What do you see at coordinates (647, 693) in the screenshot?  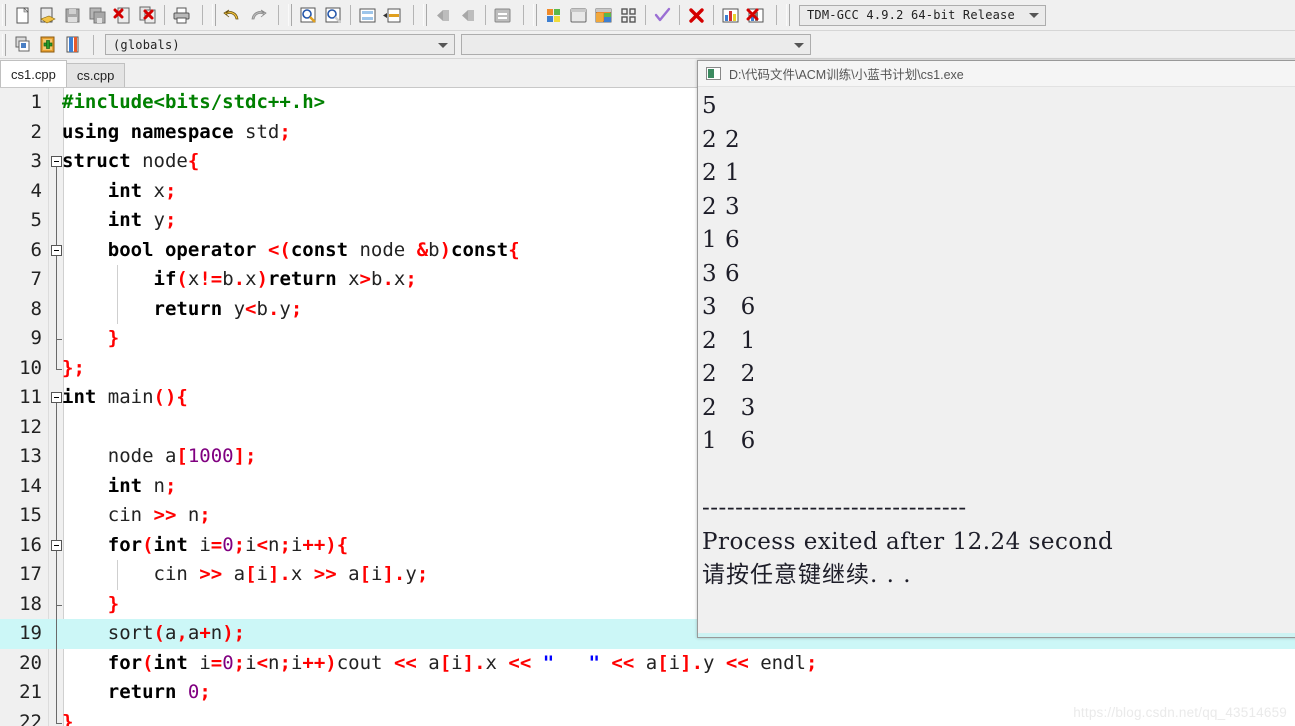 I see `code-line: 21 return 0;` at bounding box center [647, 693].